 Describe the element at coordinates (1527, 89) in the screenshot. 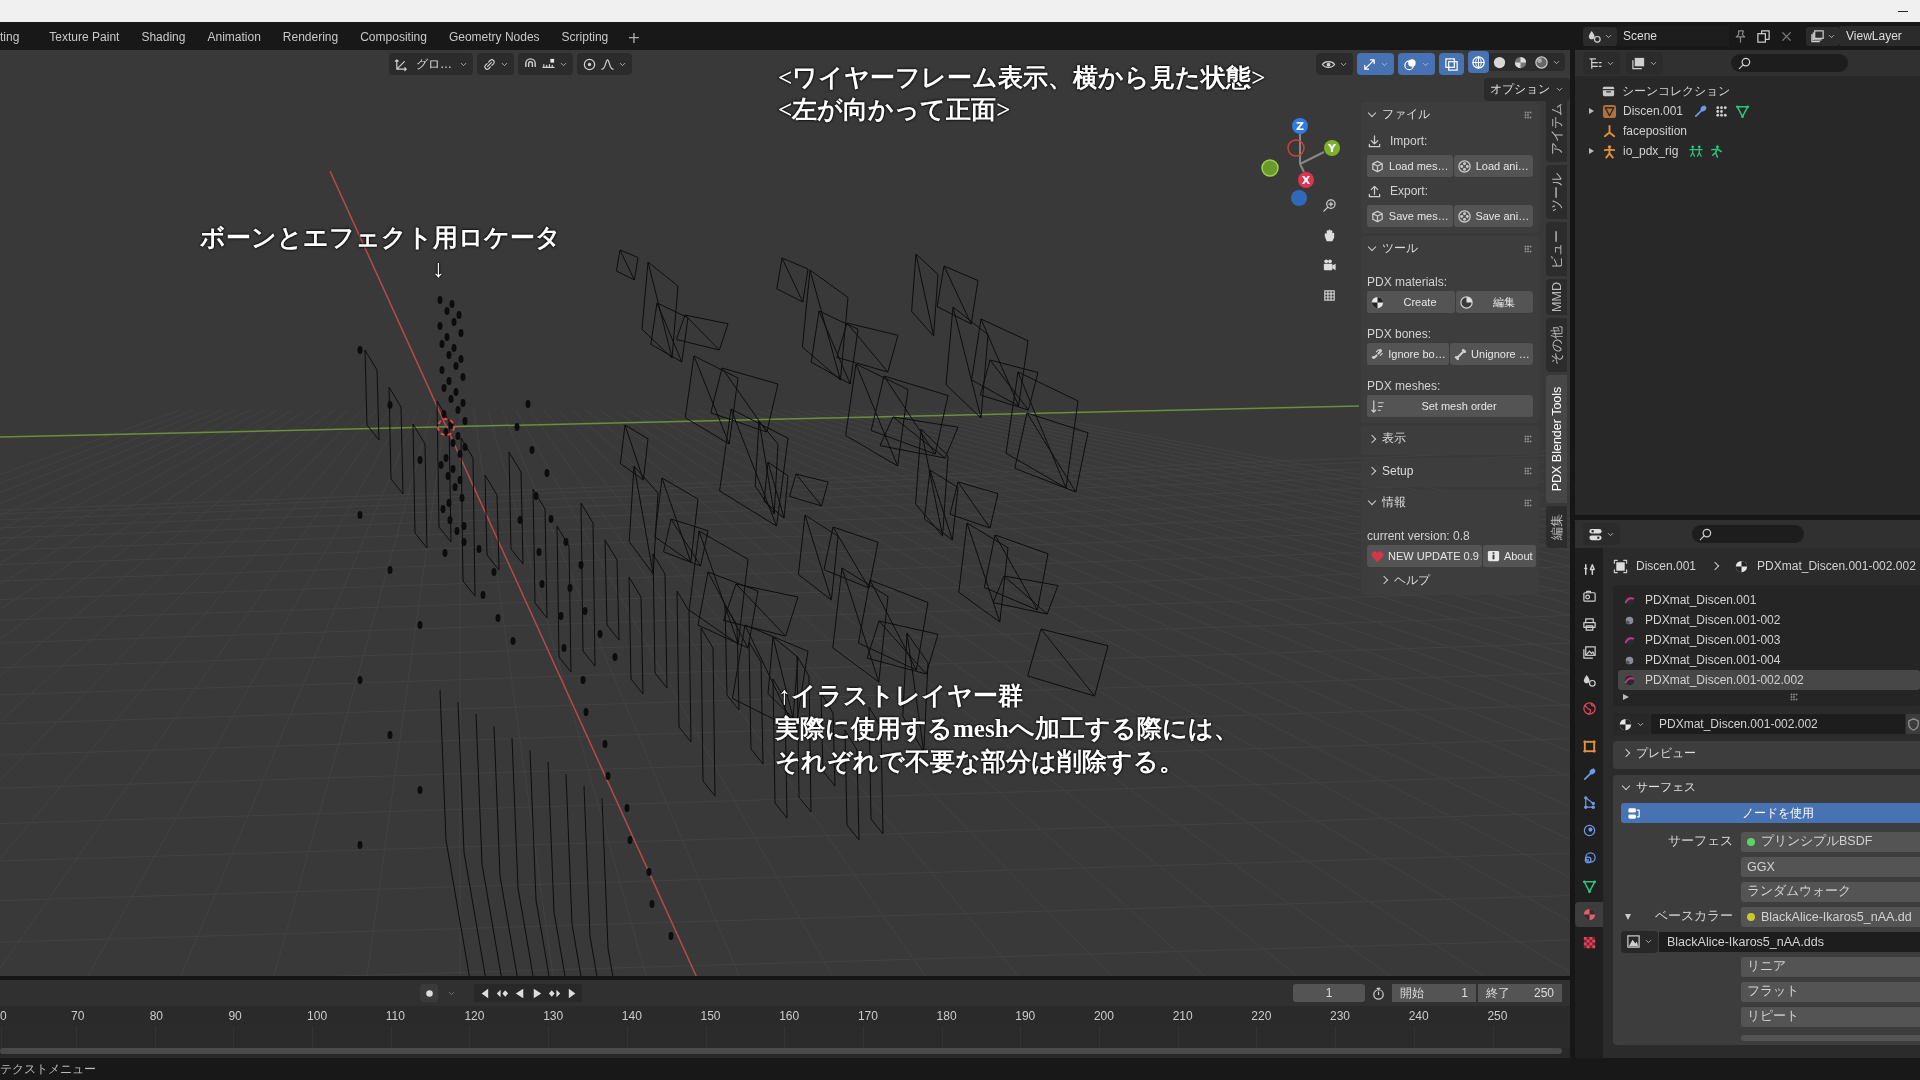

I see `options-dropdown: オプション` at that location.